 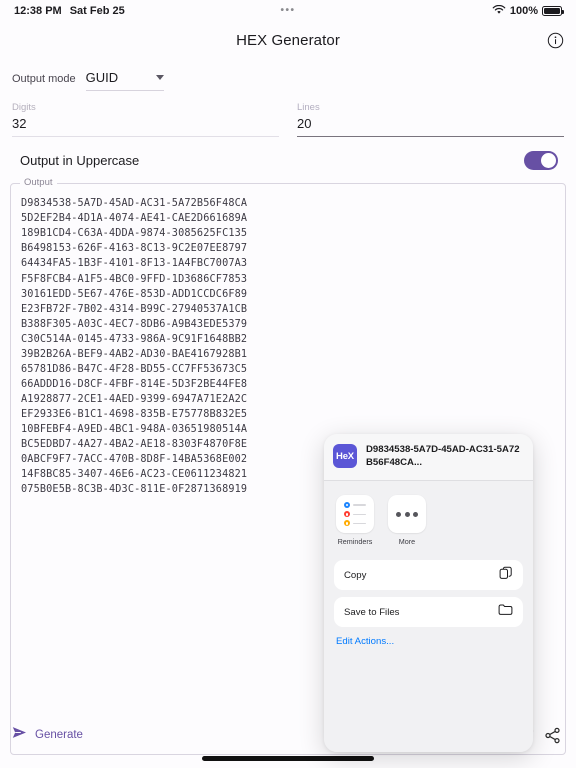 I want to click on status-time: 12:38 PM, so click(x=38, y=11).